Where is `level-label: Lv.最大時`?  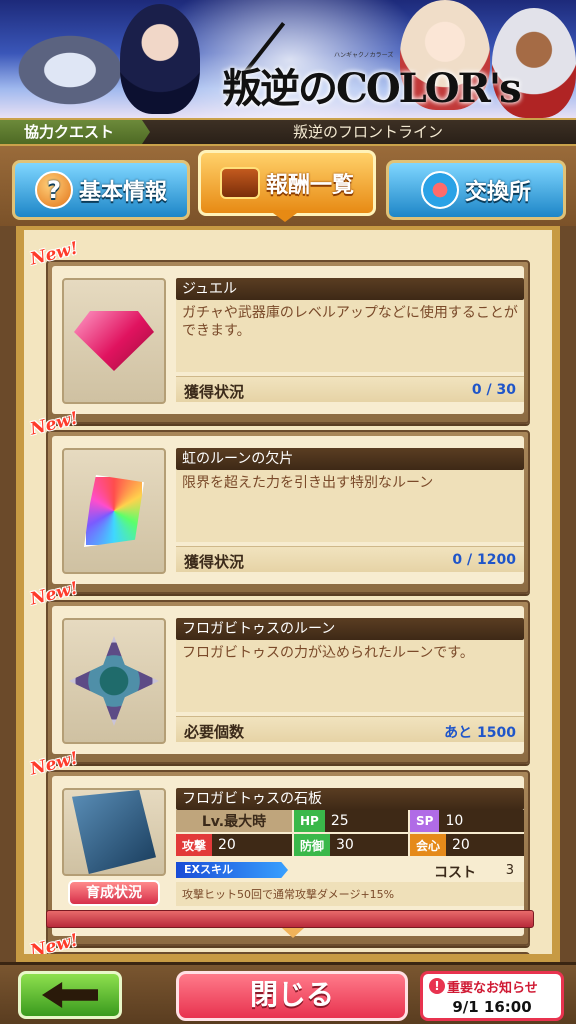
level-label: Lv.最大時 is located at coordinates (234, 821).